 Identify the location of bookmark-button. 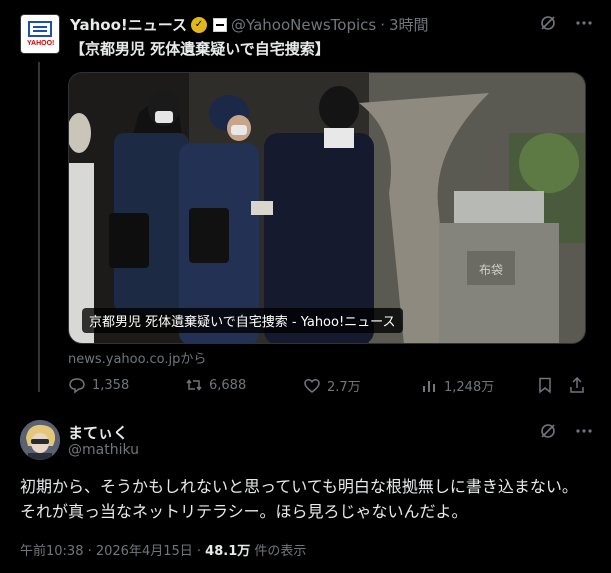
(545, 385).